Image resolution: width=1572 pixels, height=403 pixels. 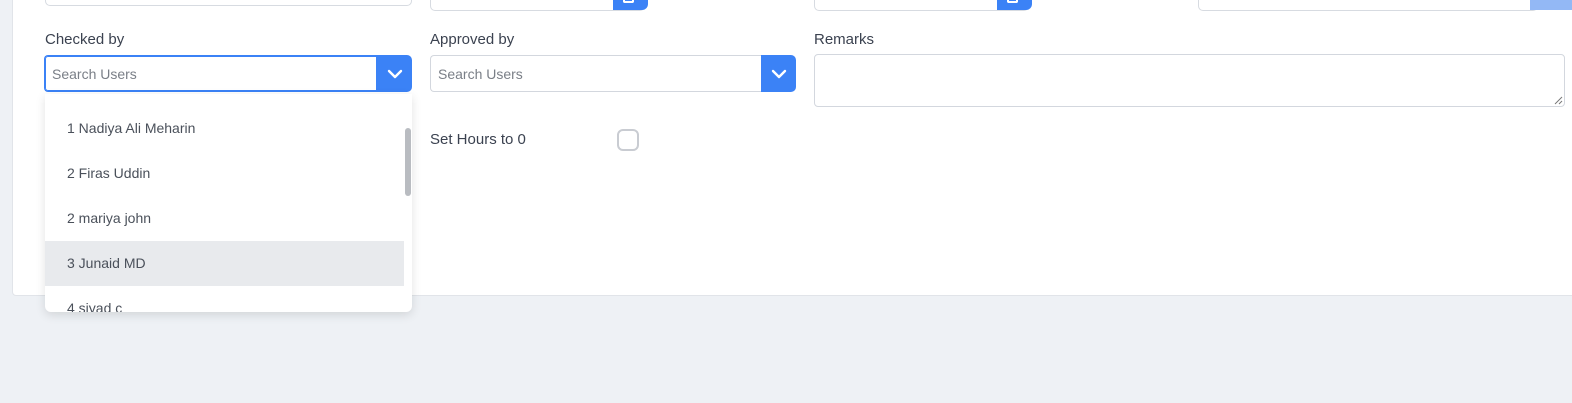 I want to click on checked-by-search-input, so click(x=210, y=73).